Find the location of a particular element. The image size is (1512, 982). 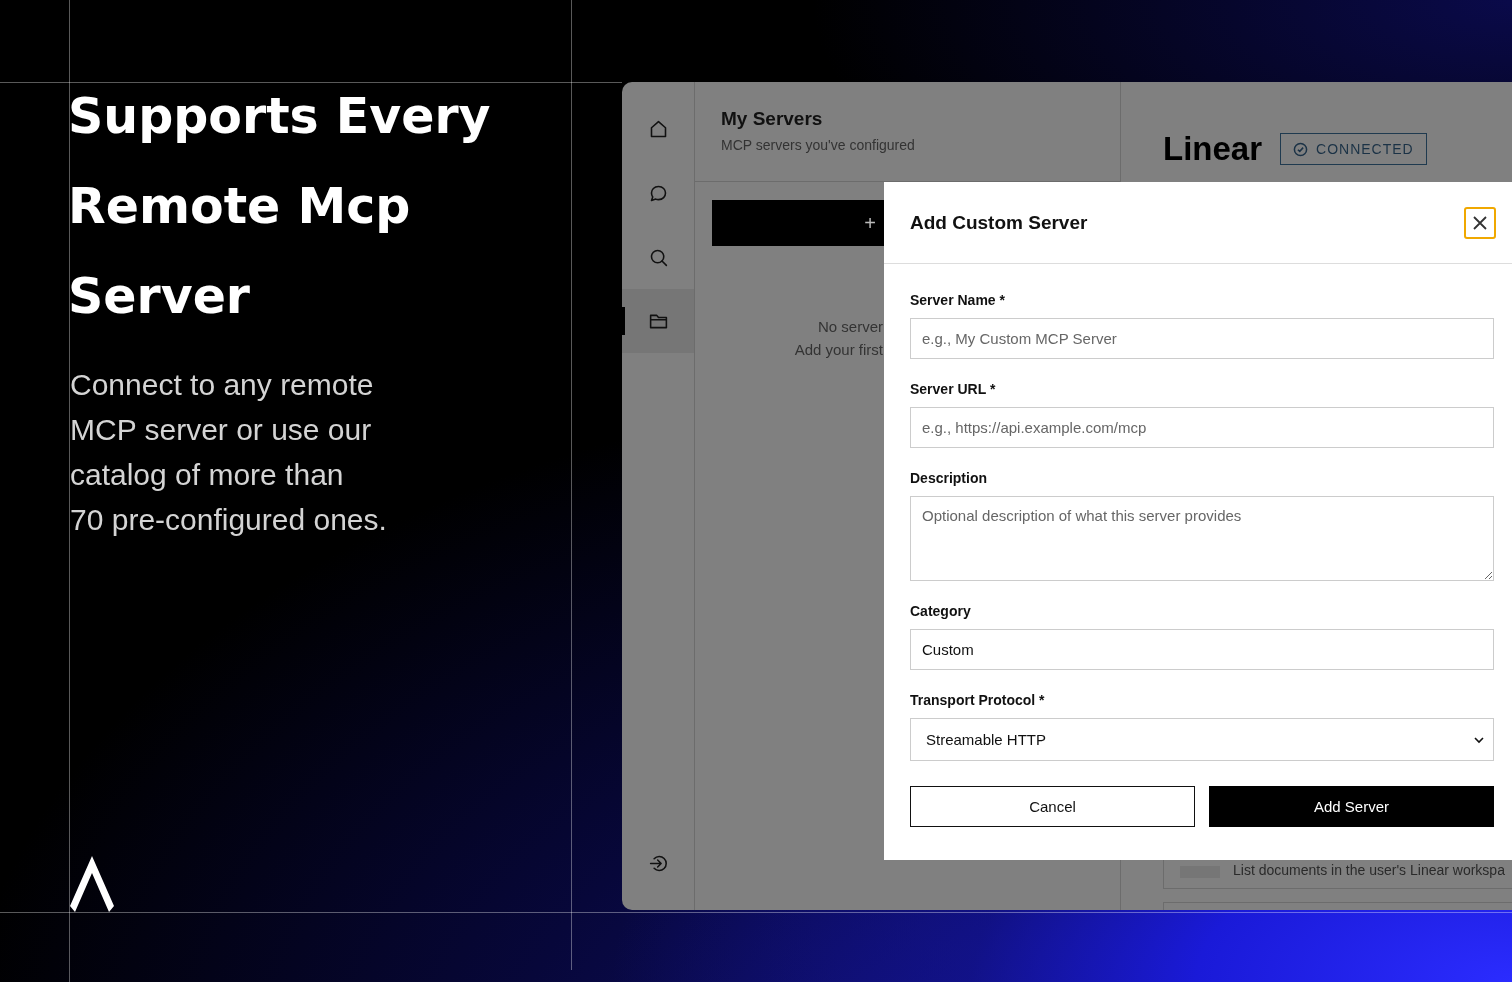

modal-title: Add Custom Server is located at coordinates (999, 222).